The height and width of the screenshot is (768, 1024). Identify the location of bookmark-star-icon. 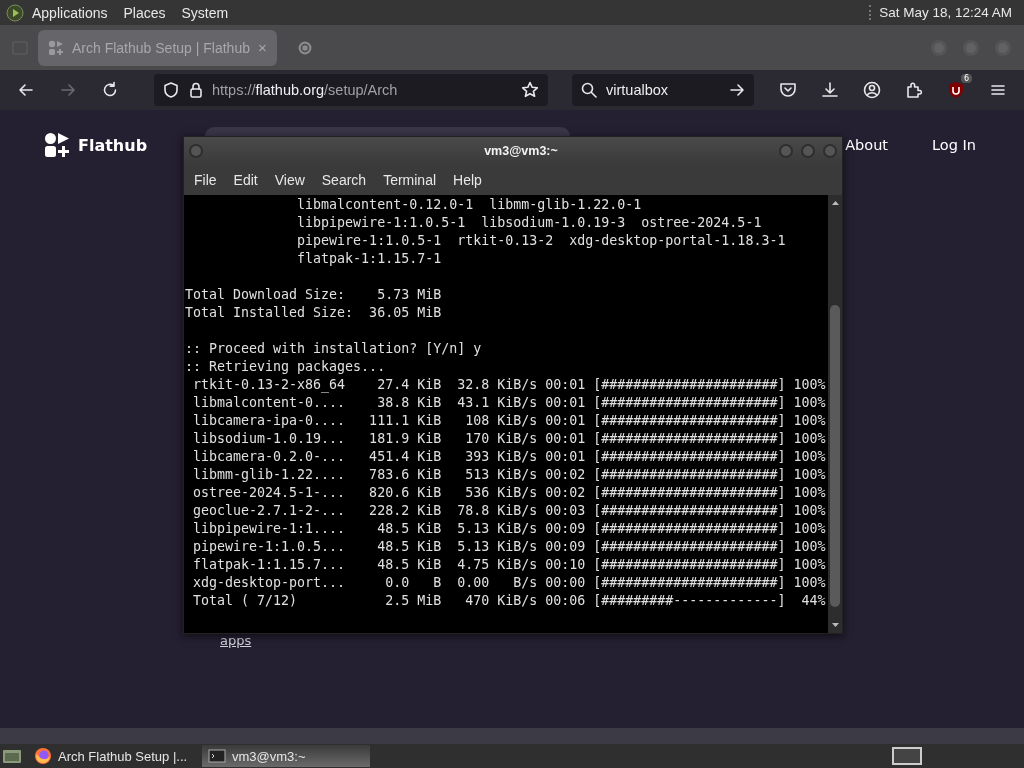
(530, 90).